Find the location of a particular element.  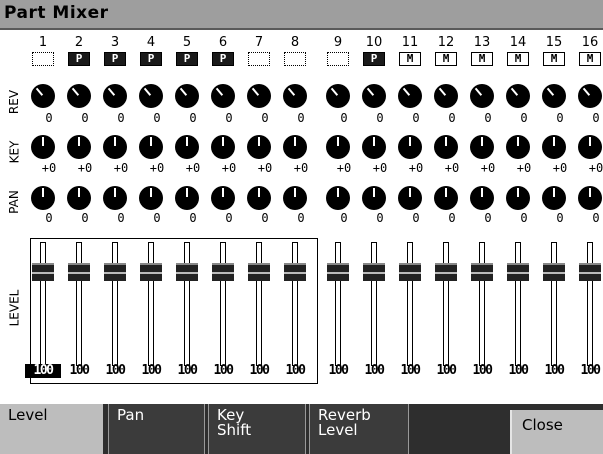

tab-key-shift: Key Shift is located at coordinates (257, 429).